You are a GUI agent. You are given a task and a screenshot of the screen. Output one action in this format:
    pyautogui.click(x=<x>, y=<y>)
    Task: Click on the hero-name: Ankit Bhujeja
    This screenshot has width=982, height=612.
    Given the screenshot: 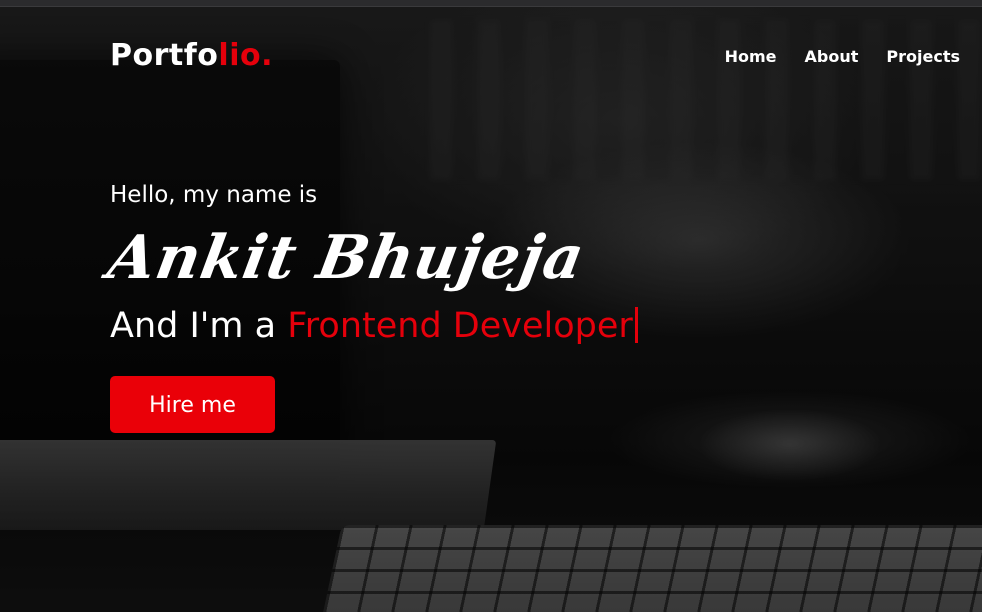 What is the action you would take?
    pyautogui.click(x=346, y=258)
    